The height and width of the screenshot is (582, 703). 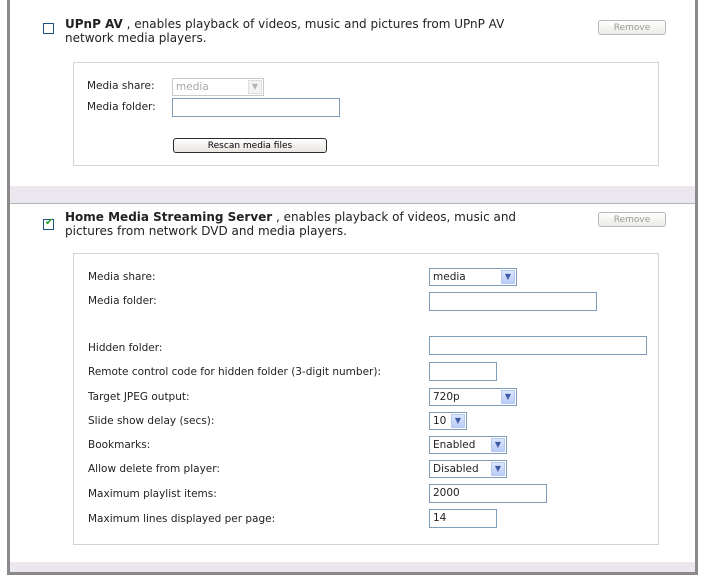 I want to click on rescan-media-files-button: Rescan media files, so click(x=250, y=145).